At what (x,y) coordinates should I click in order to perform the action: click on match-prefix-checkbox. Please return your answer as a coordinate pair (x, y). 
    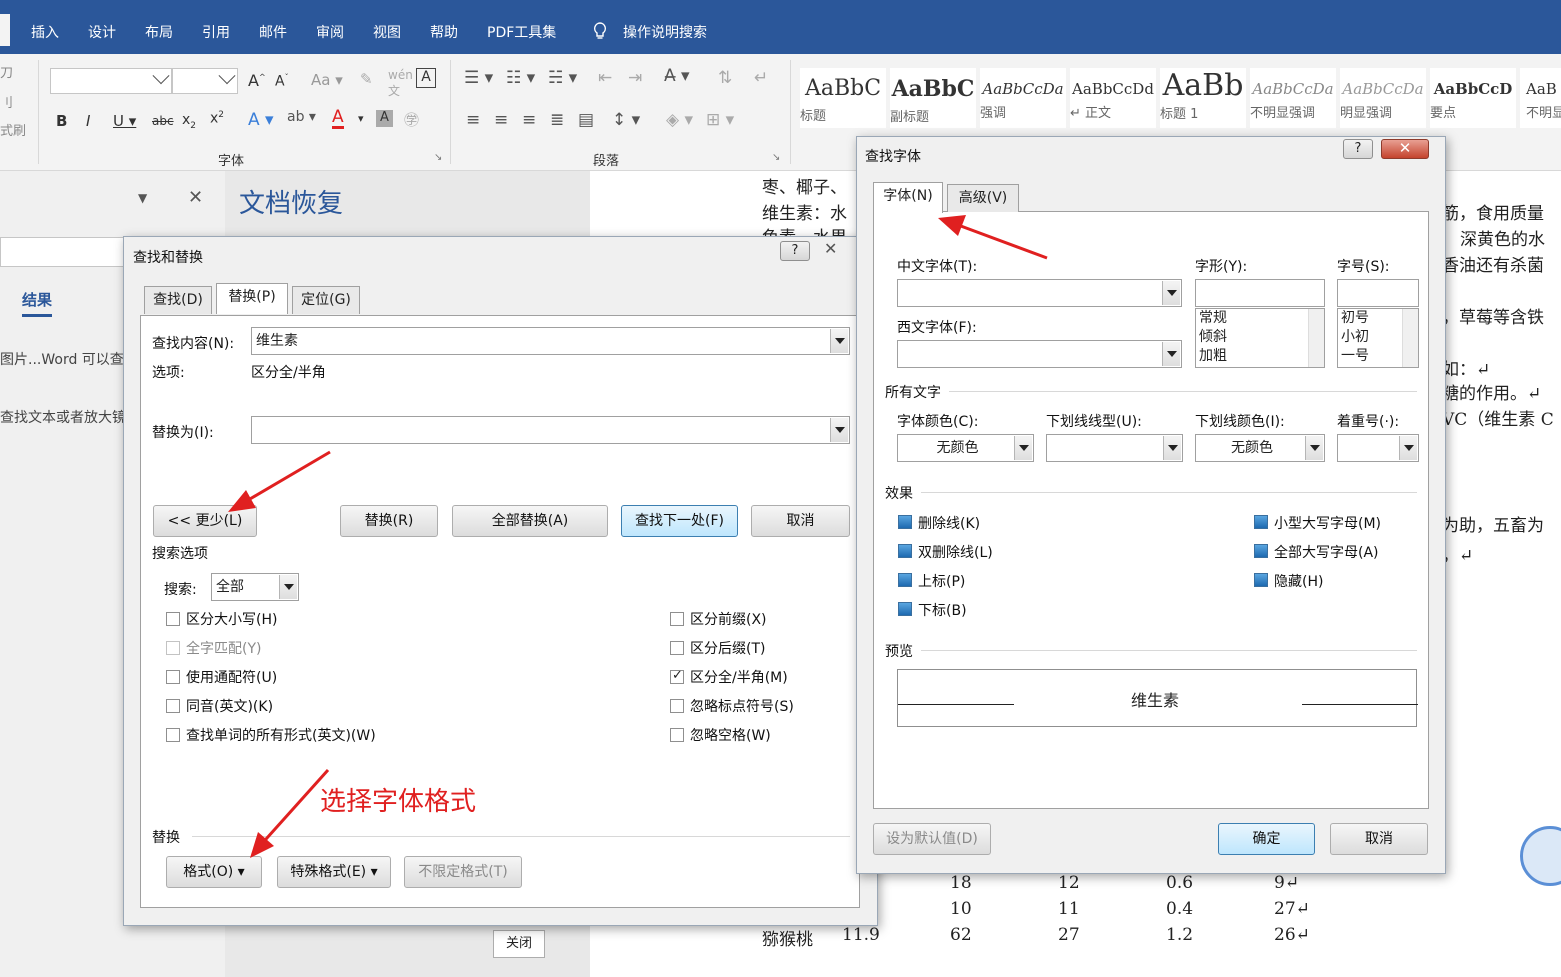
    Looking at the image, I should click on (677, 619).